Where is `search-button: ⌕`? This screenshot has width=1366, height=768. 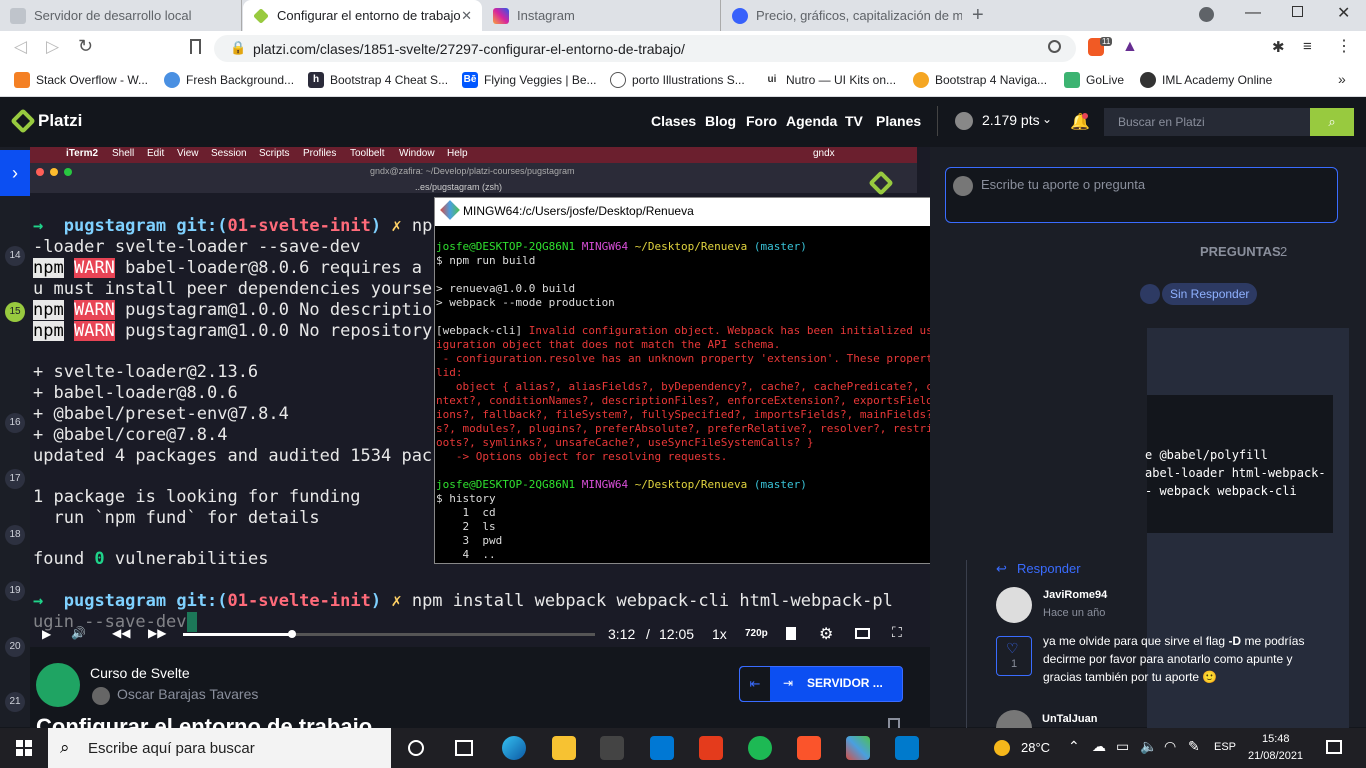 search-button: ⌕ is located at coordinates (1332, 122).